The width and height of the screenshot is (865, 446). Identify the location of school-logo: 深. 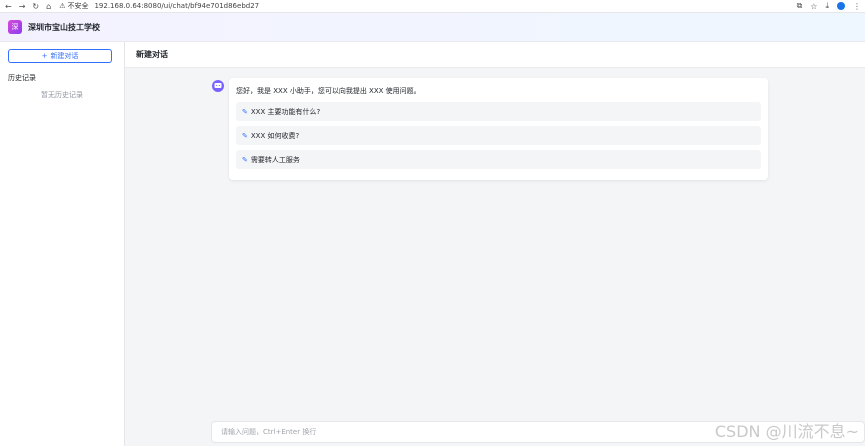
(15, 27).